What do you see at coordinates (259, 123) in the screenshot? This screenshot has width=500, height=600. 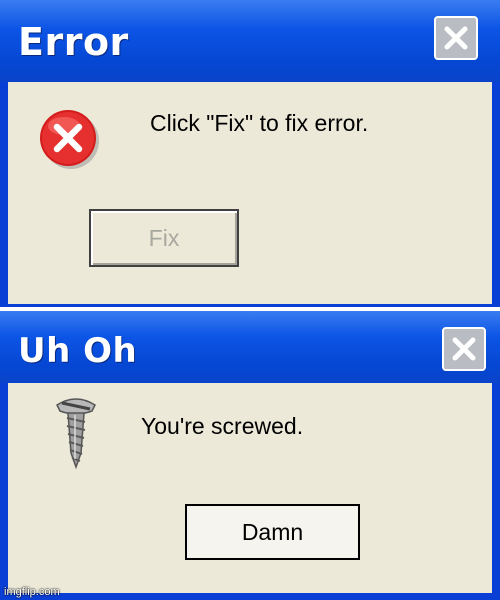 I see `error-message: Click "Fix" to fix error.` at bounding box center [259, 123].